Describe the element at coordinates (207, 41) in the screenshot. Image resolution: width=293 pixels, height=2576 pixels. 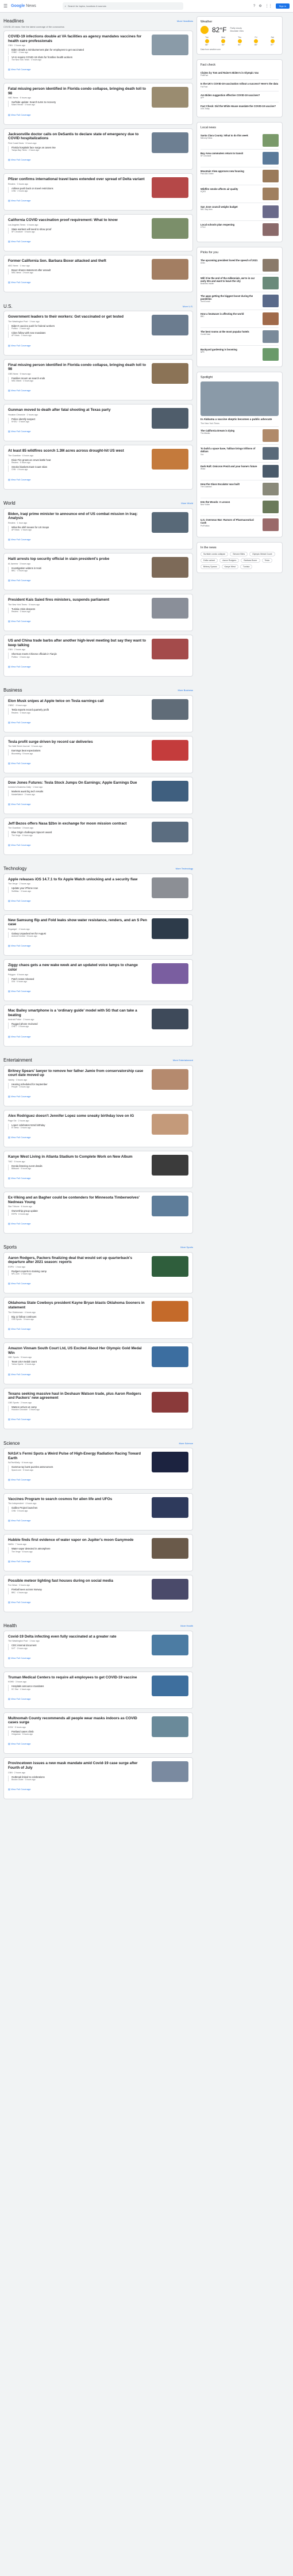
I see `forecast-day: Tue 88°` at that location.